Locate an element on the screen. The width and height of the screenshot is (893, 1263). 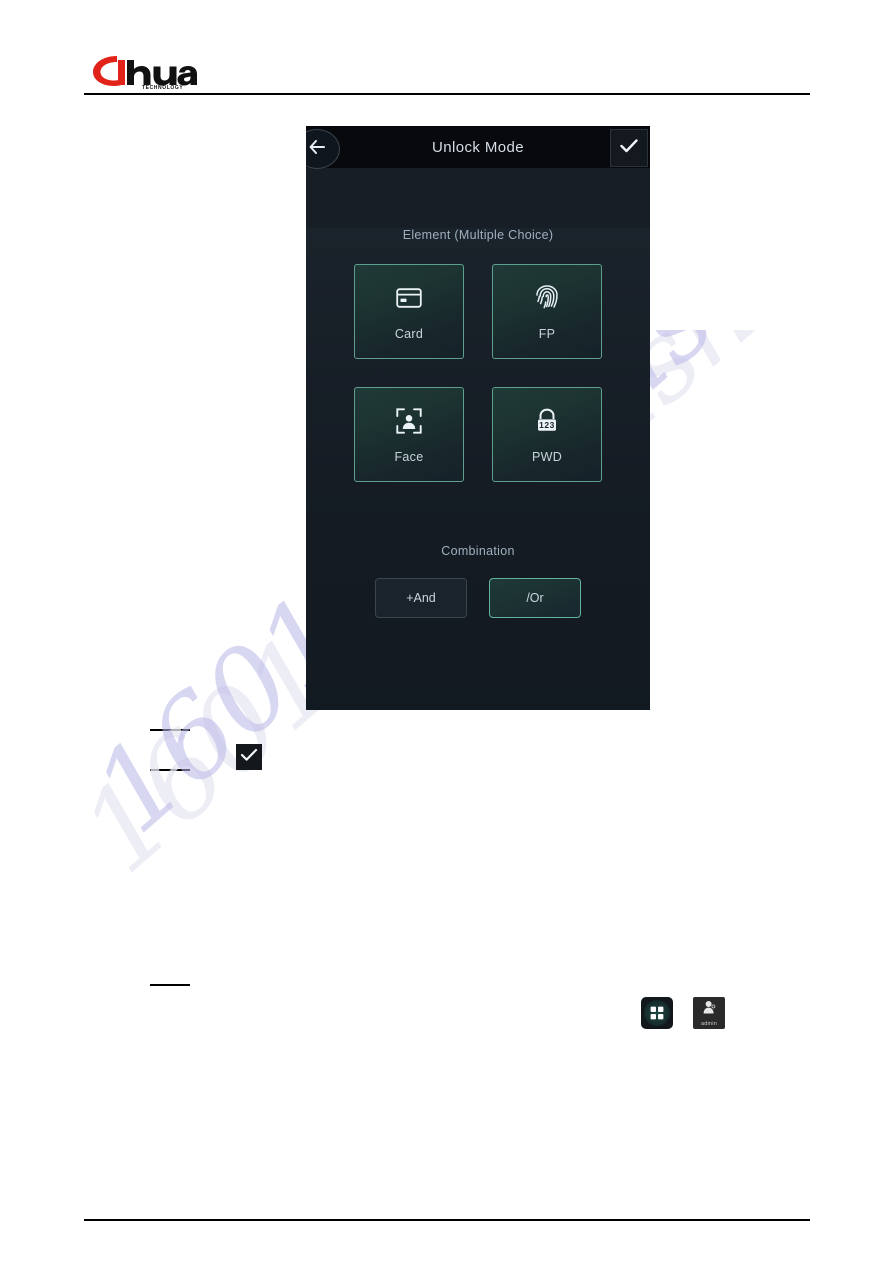
grid-apps-icon is located at coordinates (657, 1013).